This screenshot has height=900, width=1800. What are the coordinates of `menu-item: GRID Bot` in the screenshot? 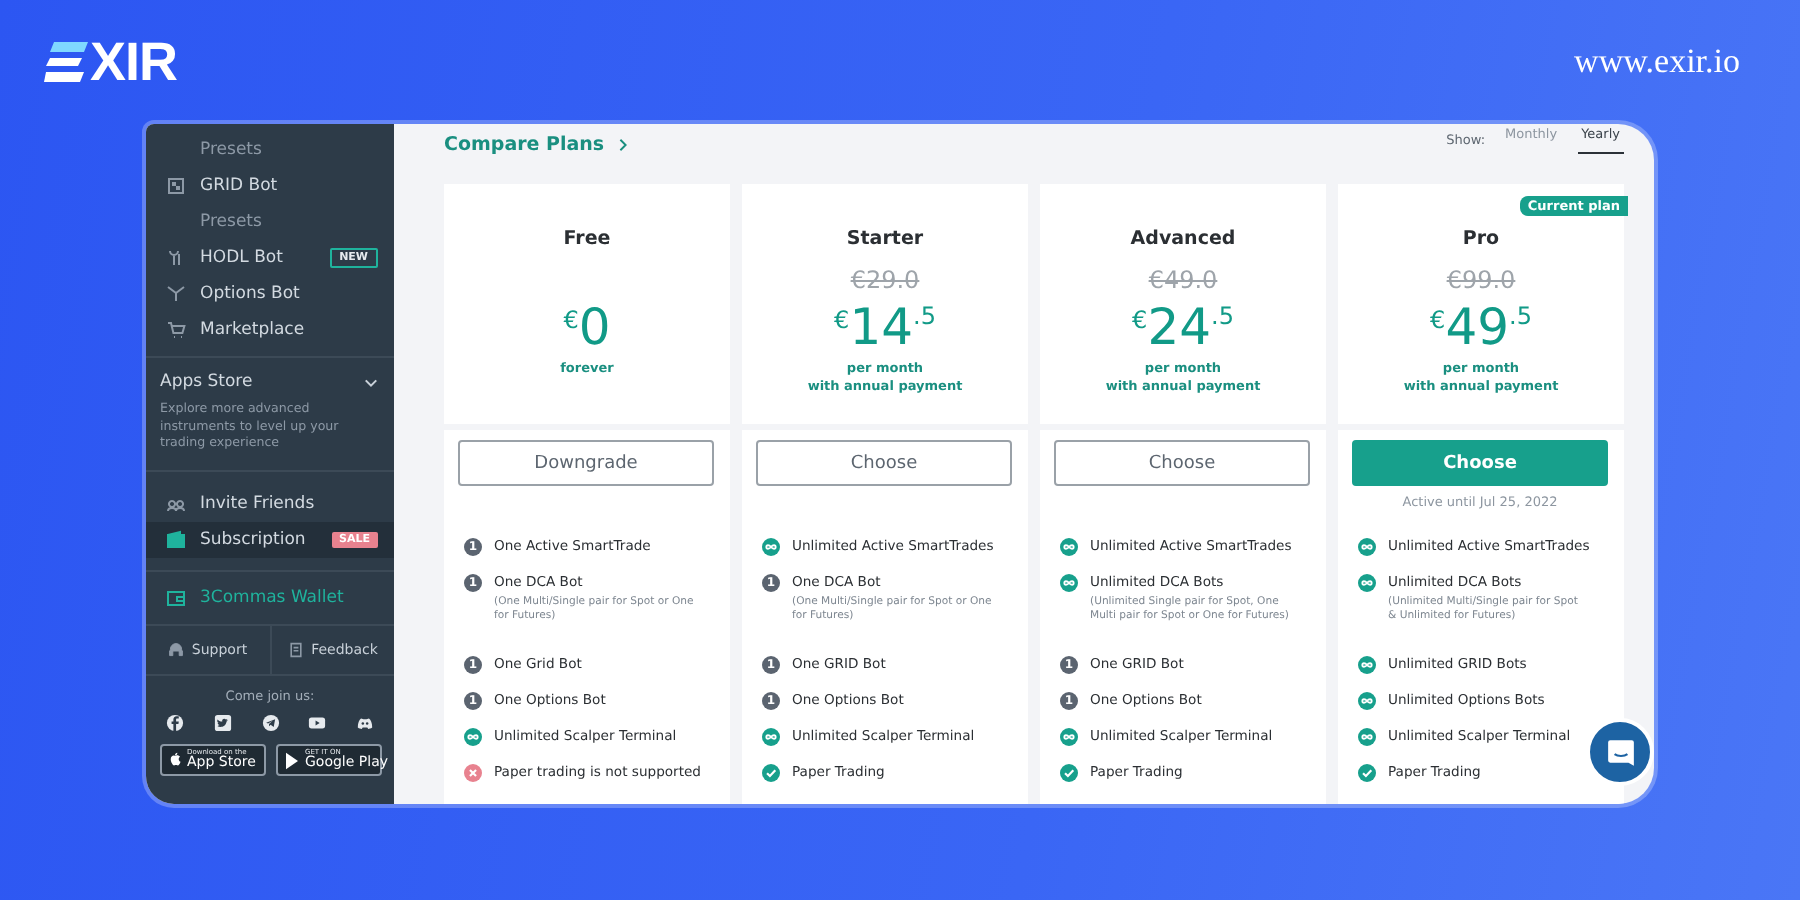 It's located at (239, 186).